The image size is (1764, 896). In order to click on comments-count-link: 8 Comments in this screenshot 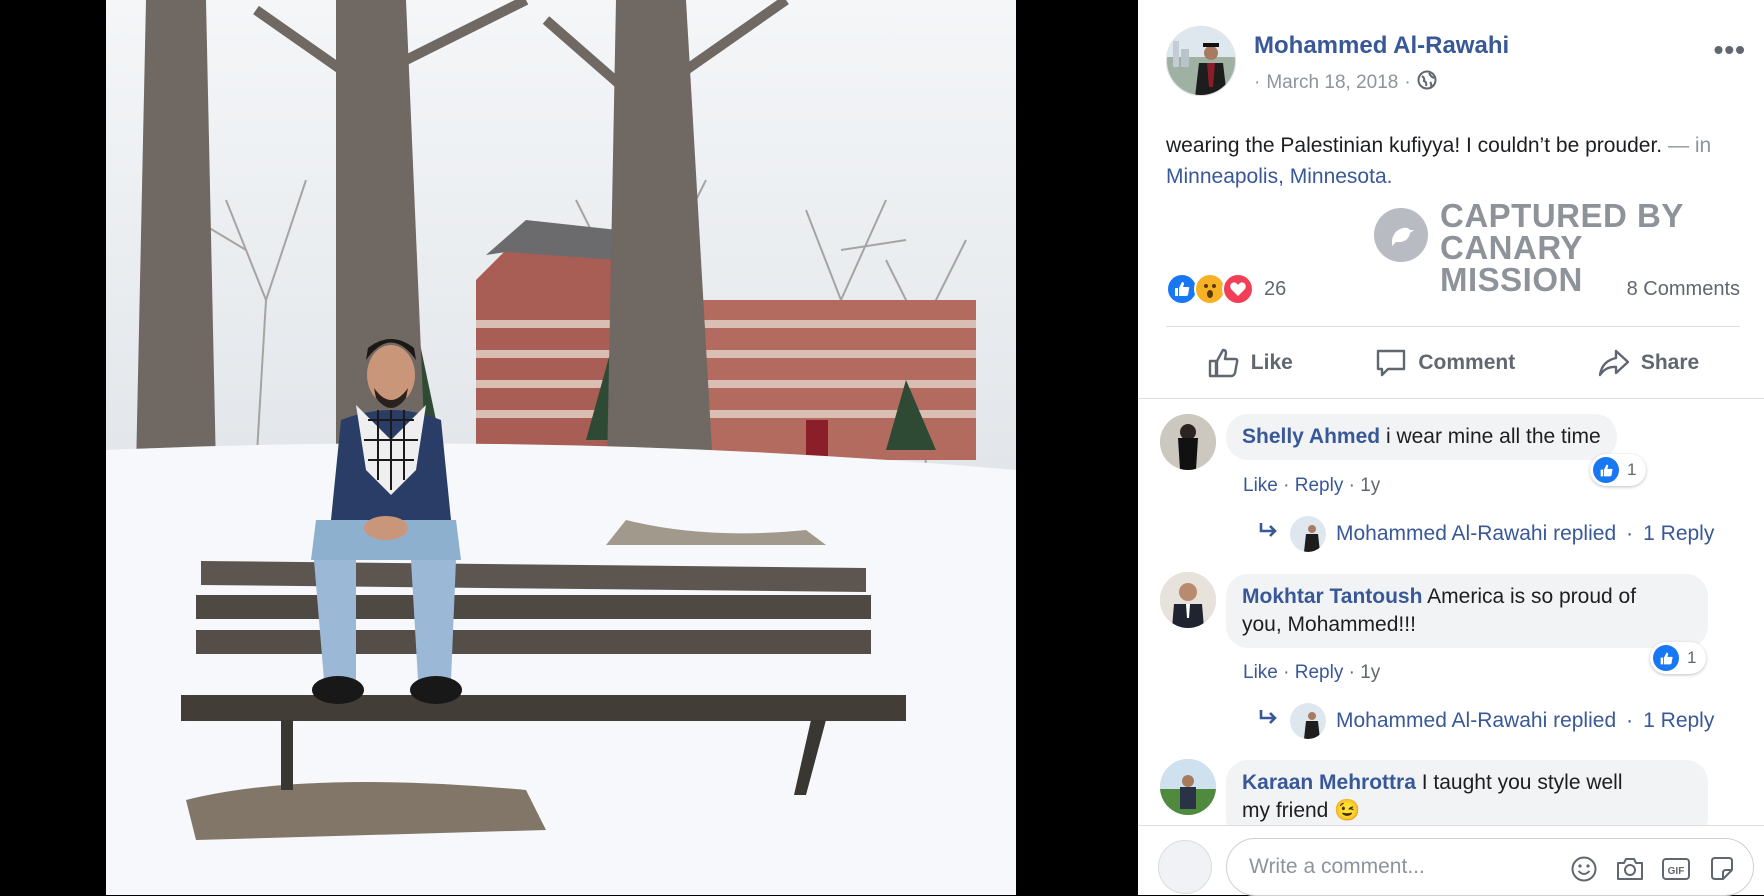, I will do `click(1683, 289)`.